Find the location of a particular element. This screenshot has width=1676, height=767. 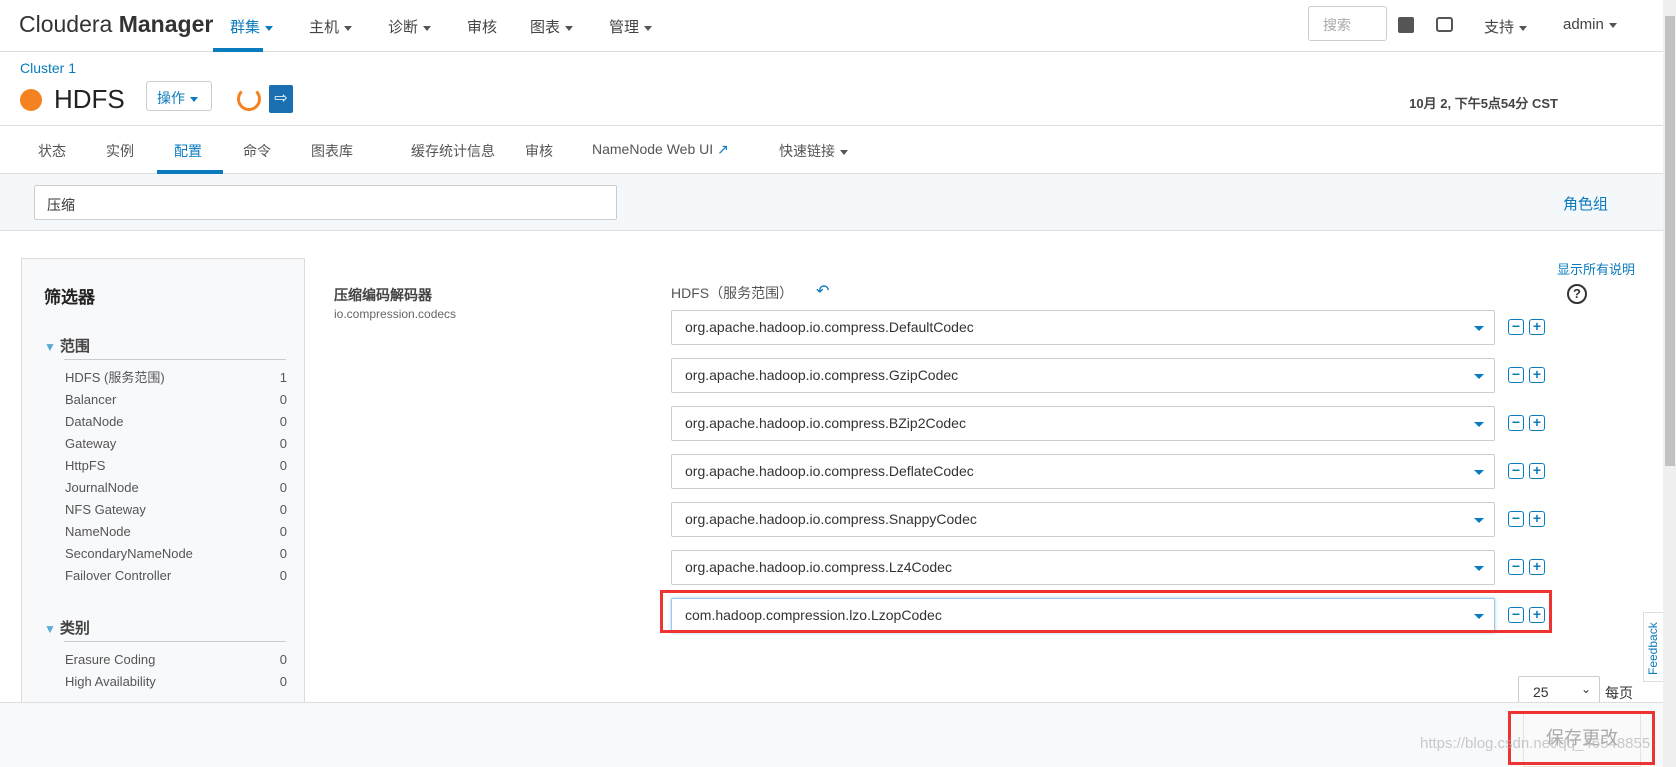

config-label: 压缩编码解码器 is located at coordinates (383, 295).